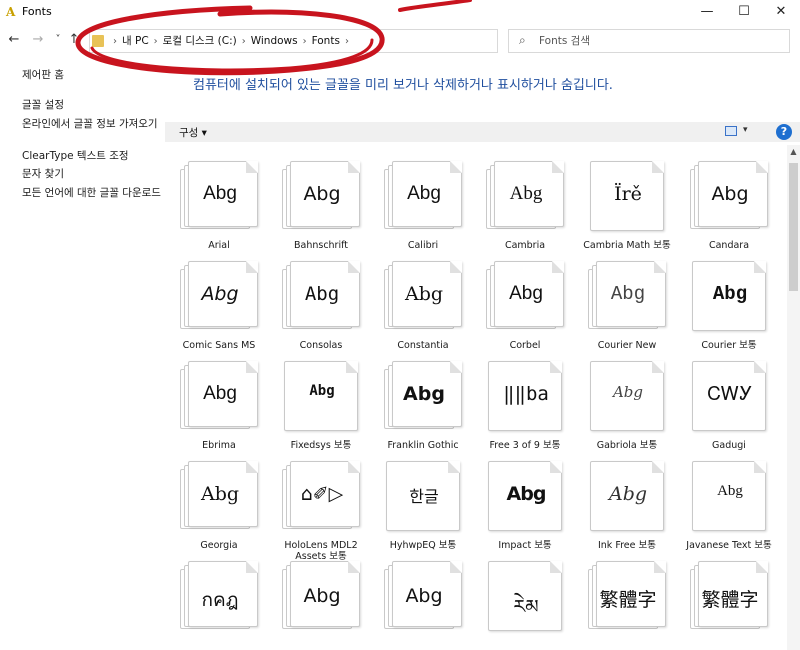 This screenshot has height=650, width=800. Describe the element at coordinates (193, 132) in the screenshot. I see `organize-button: 구성 ▾` at that location.